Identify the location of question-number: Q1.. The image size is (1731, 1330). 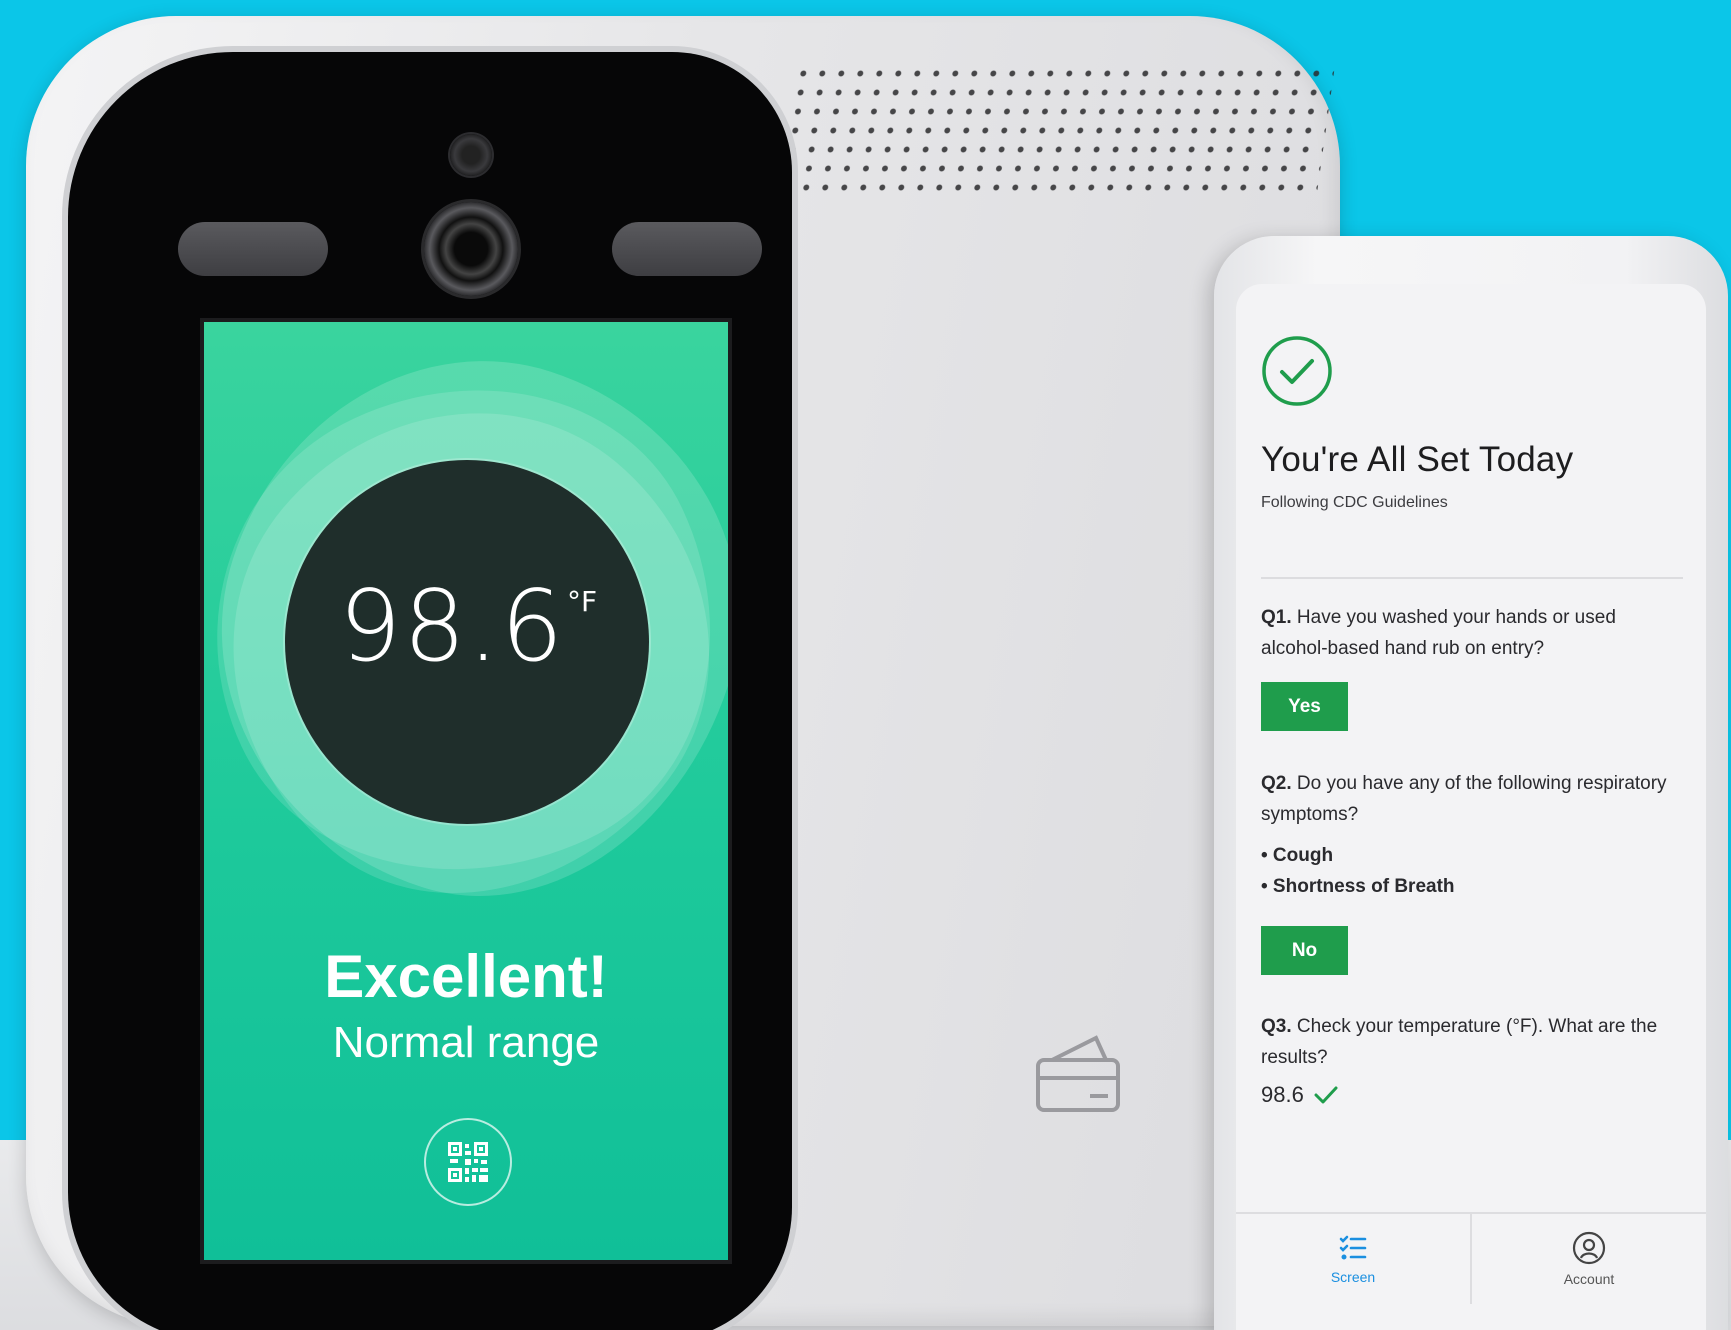
(1276, 617).